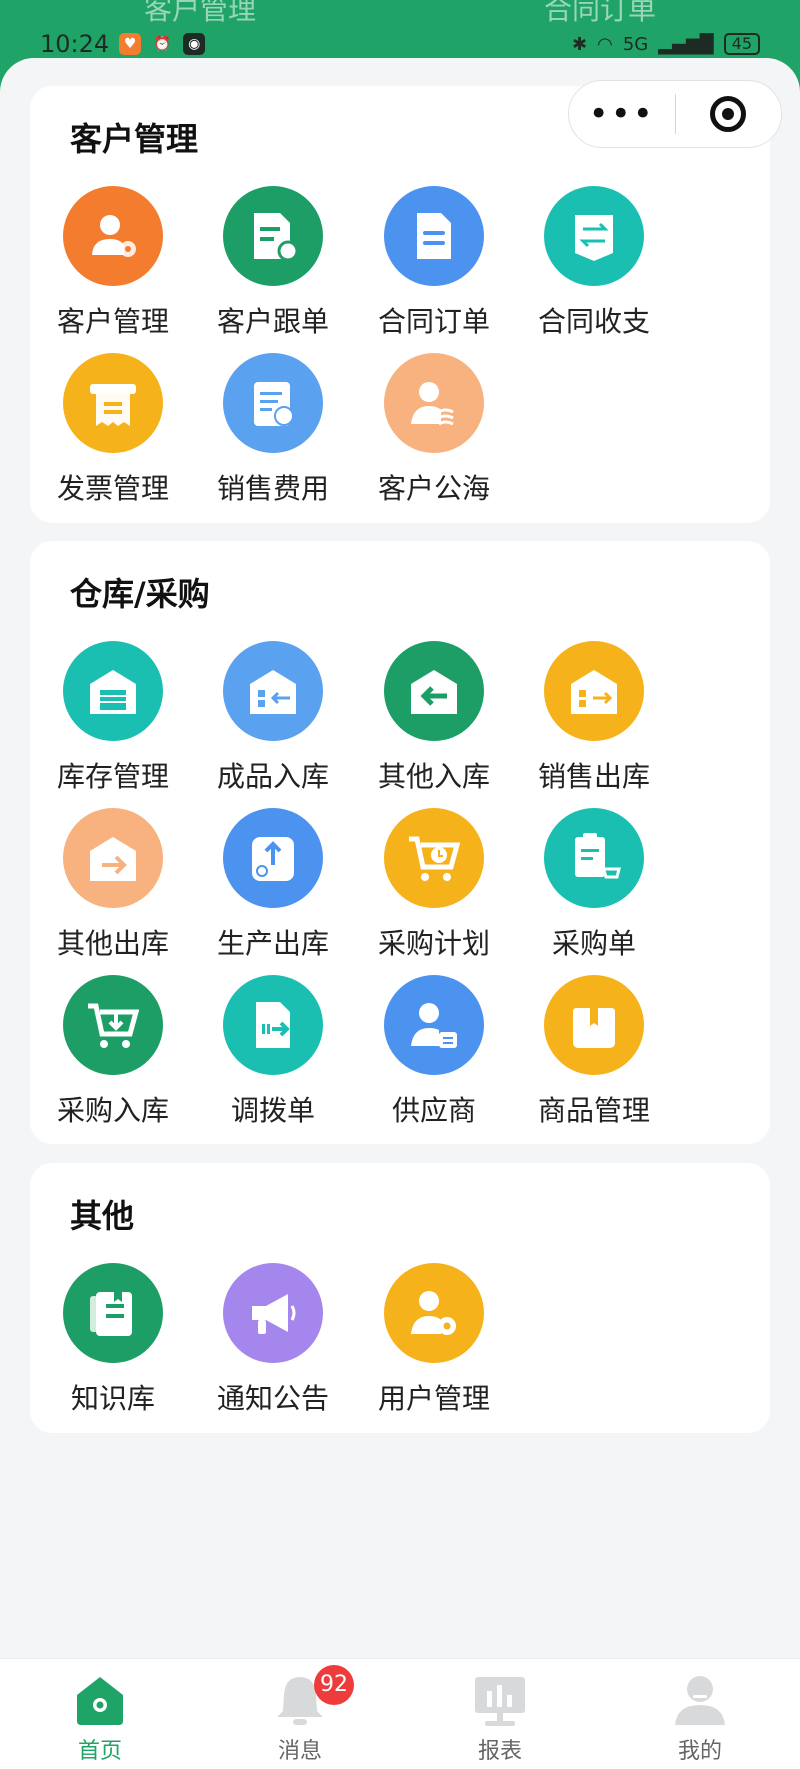 The height and width of the screenshot is (1769, 800). I want to click on menu-item-label: 库存管理, so click(112, 776).